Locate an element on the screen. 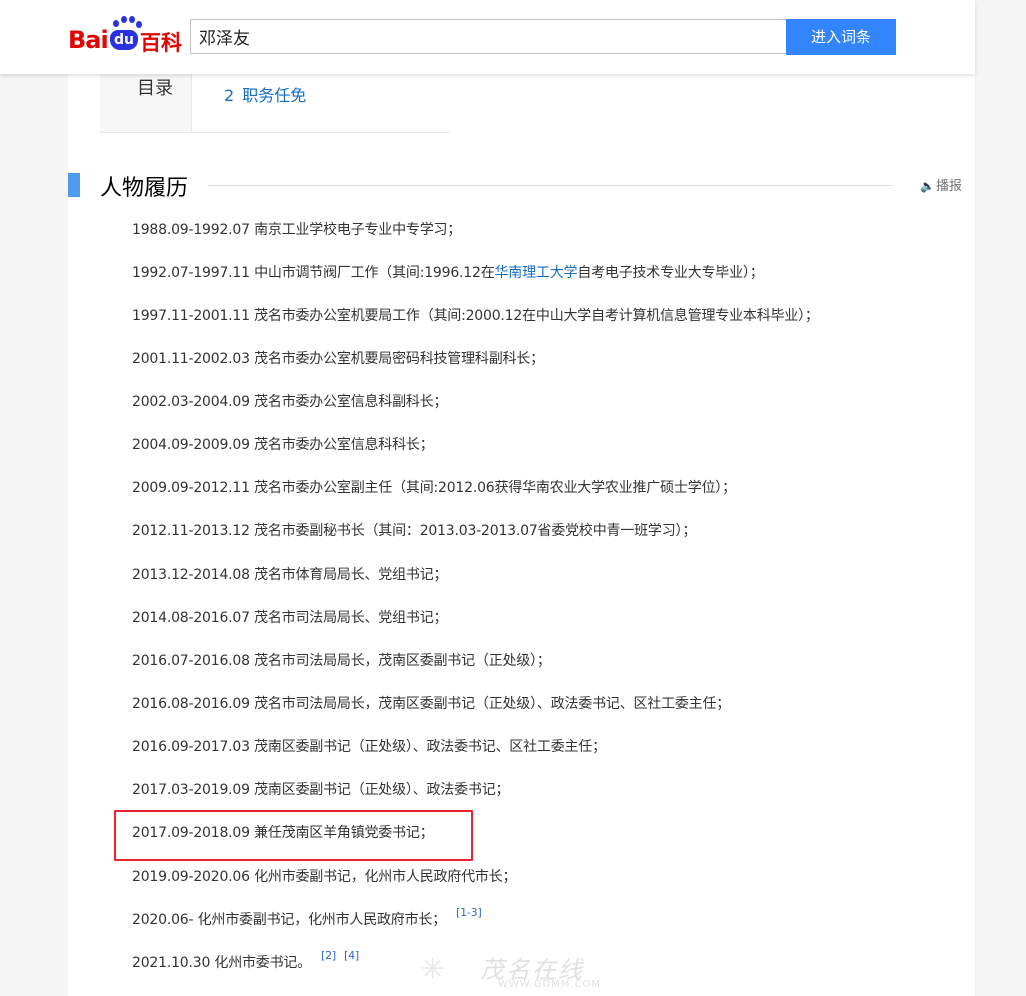 This screenshot has height=996, width=1026. career-item-text: 2004.09-2009.09 茂名市委办公室信息科科长； is located at coordinates (283, 445).